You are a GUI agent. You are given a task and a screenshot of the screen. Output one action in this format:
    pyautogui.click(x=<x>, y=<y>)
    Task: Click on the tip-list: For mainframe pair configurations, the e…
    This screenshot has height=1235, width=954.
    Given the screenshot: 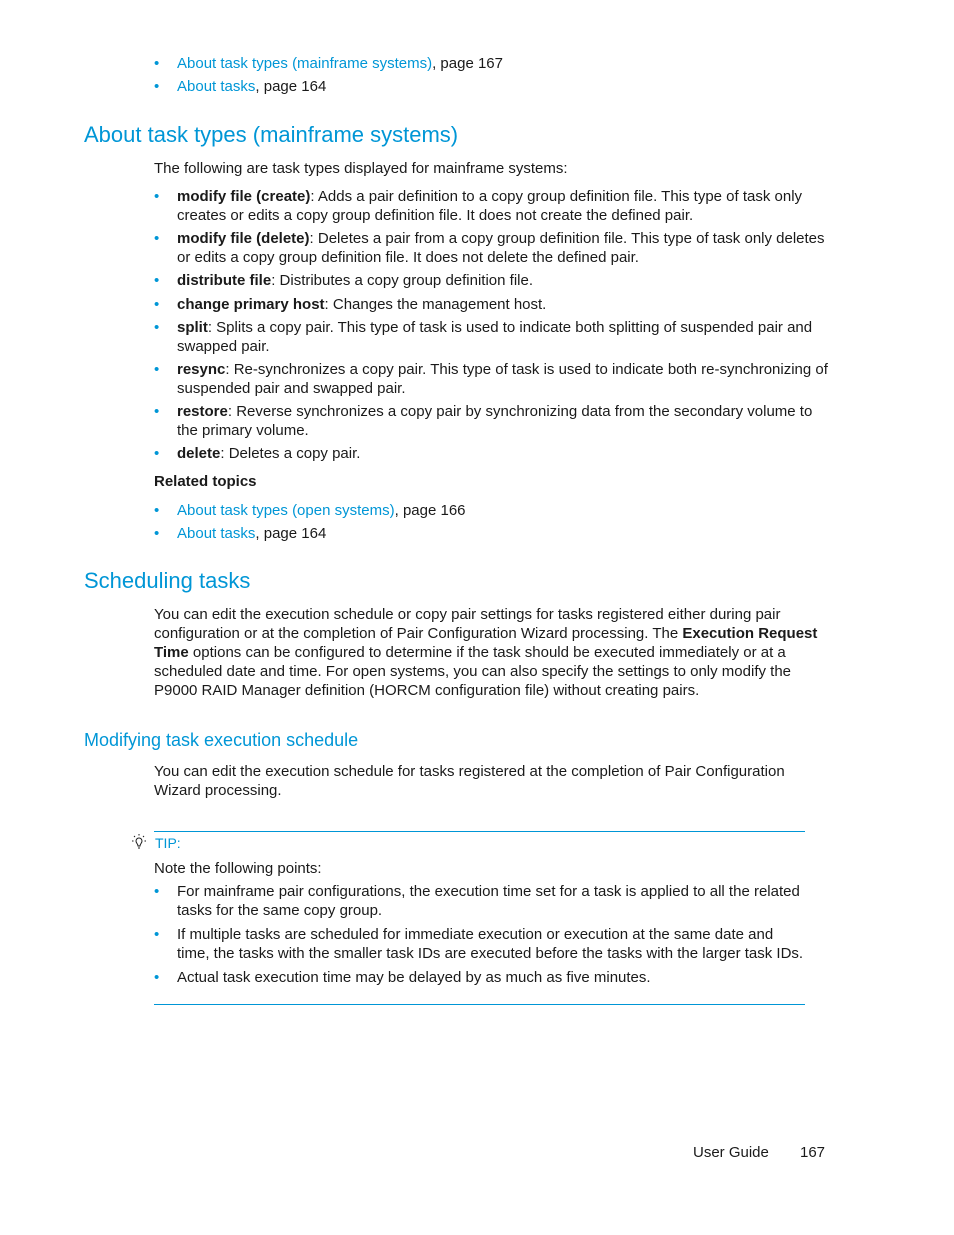 What is the action you would take?
    pyautogui.click(x=479, y=934)
    